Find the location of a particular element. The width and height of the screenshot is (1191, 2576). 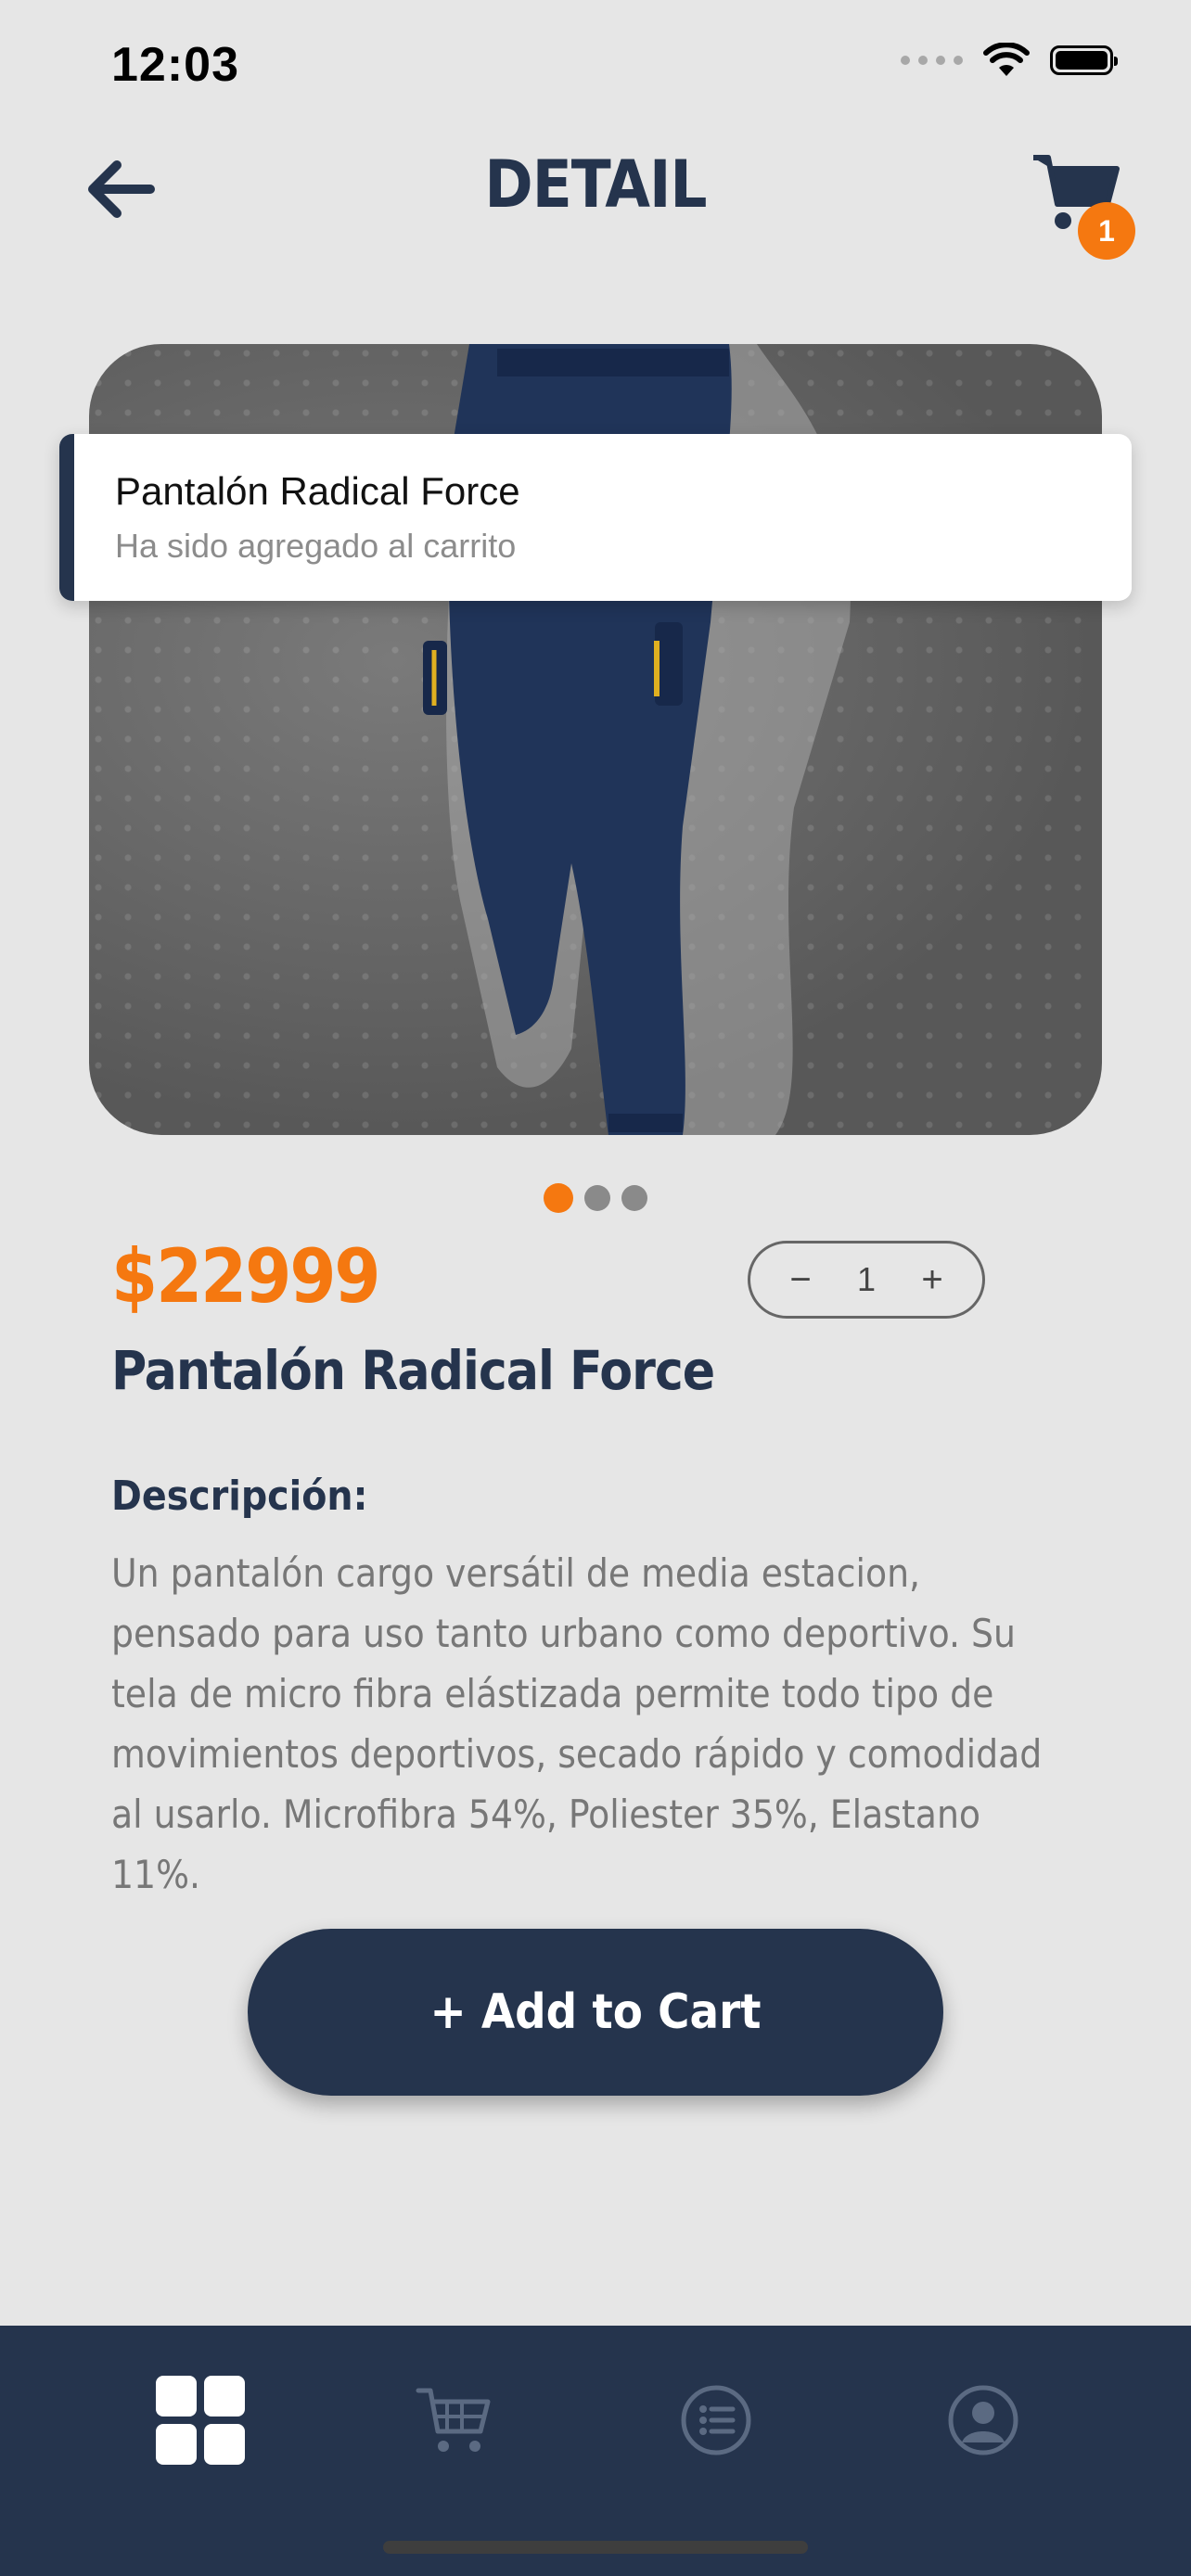

toast-accent-bar is located at coordinates (66, 518).